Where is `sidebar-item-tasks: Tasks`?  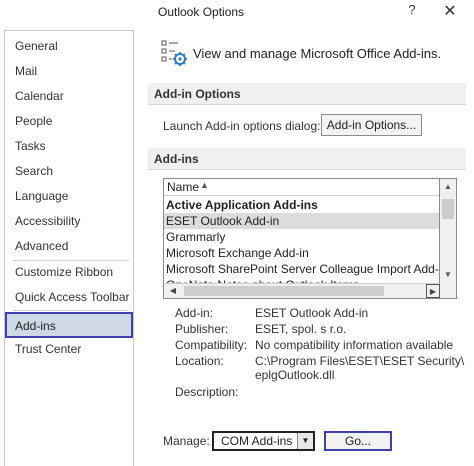
sidebar-item-tasks: Tasks is located at coordinates (30, 146).